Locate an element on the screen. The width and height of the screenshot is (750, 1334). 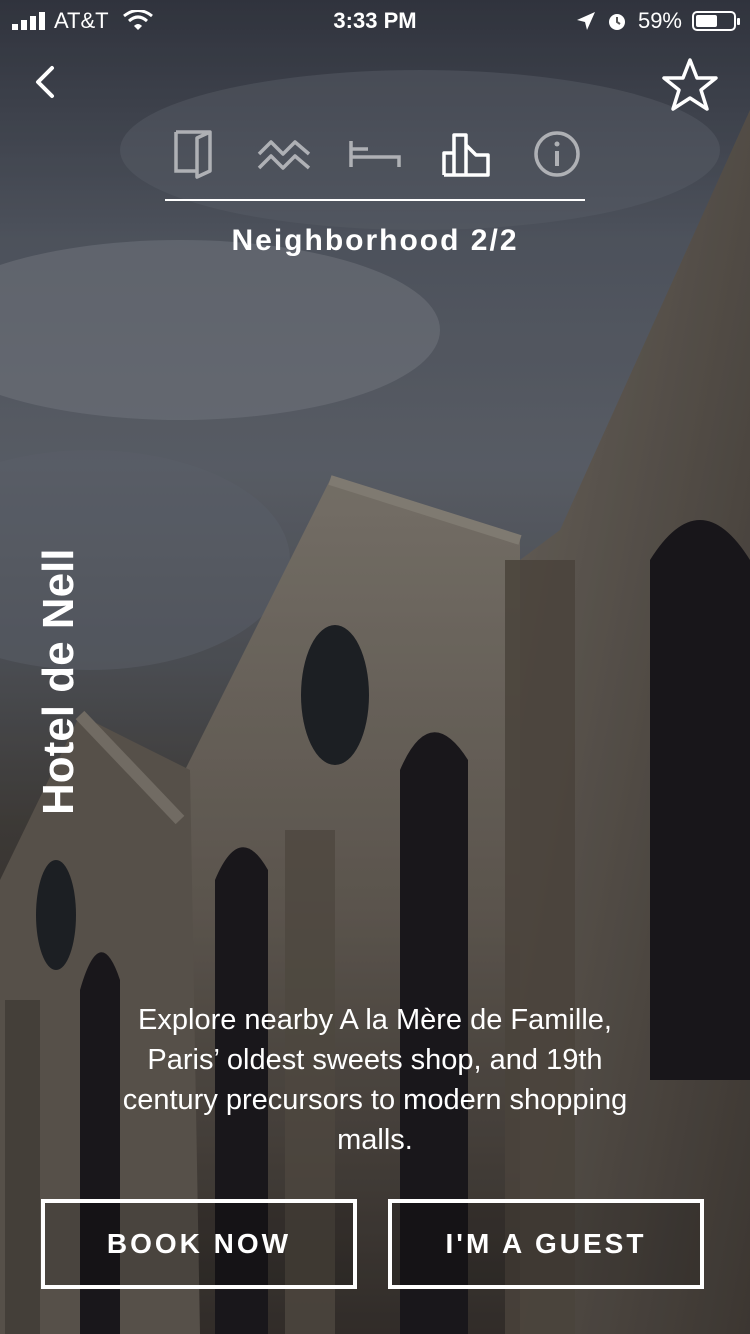
buildings-icon is located at coordinates (466, 155).